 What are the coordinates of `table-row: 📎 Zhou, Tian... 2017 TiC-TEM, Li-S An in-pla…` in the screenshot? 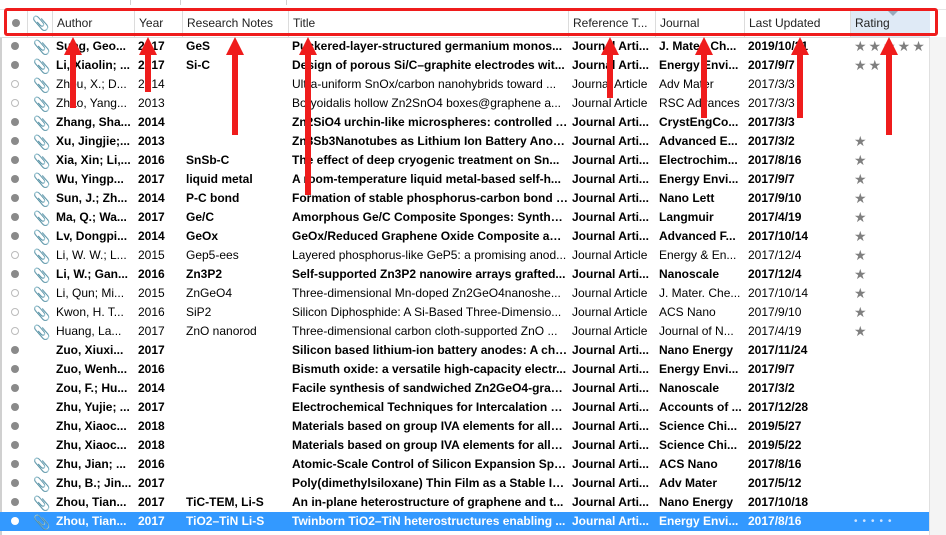 It's located at (465, 502).